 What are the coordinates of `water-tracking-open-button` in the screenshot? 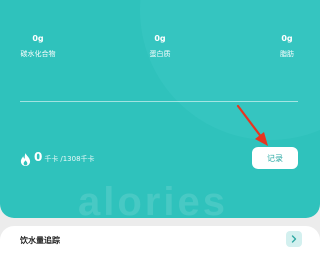 It's located at (294, 239).